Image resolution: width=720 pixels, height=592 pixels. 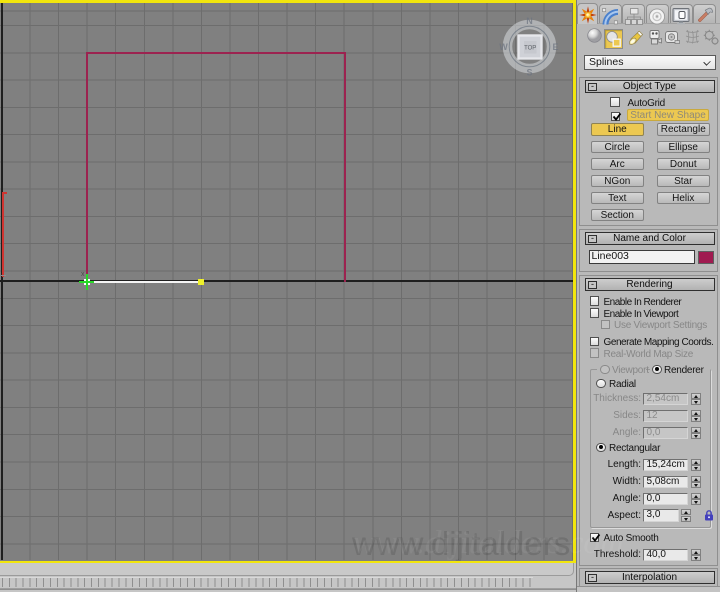 I want to click on svg-text: W, so click(x=503, y=47).